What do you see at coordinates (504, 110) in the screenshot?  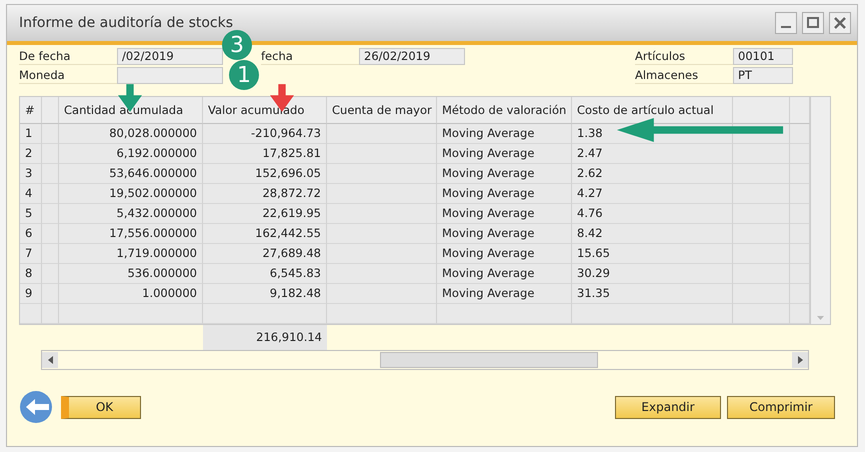 I see `column-header: Método de valoración` at bounding box center [504, 110].